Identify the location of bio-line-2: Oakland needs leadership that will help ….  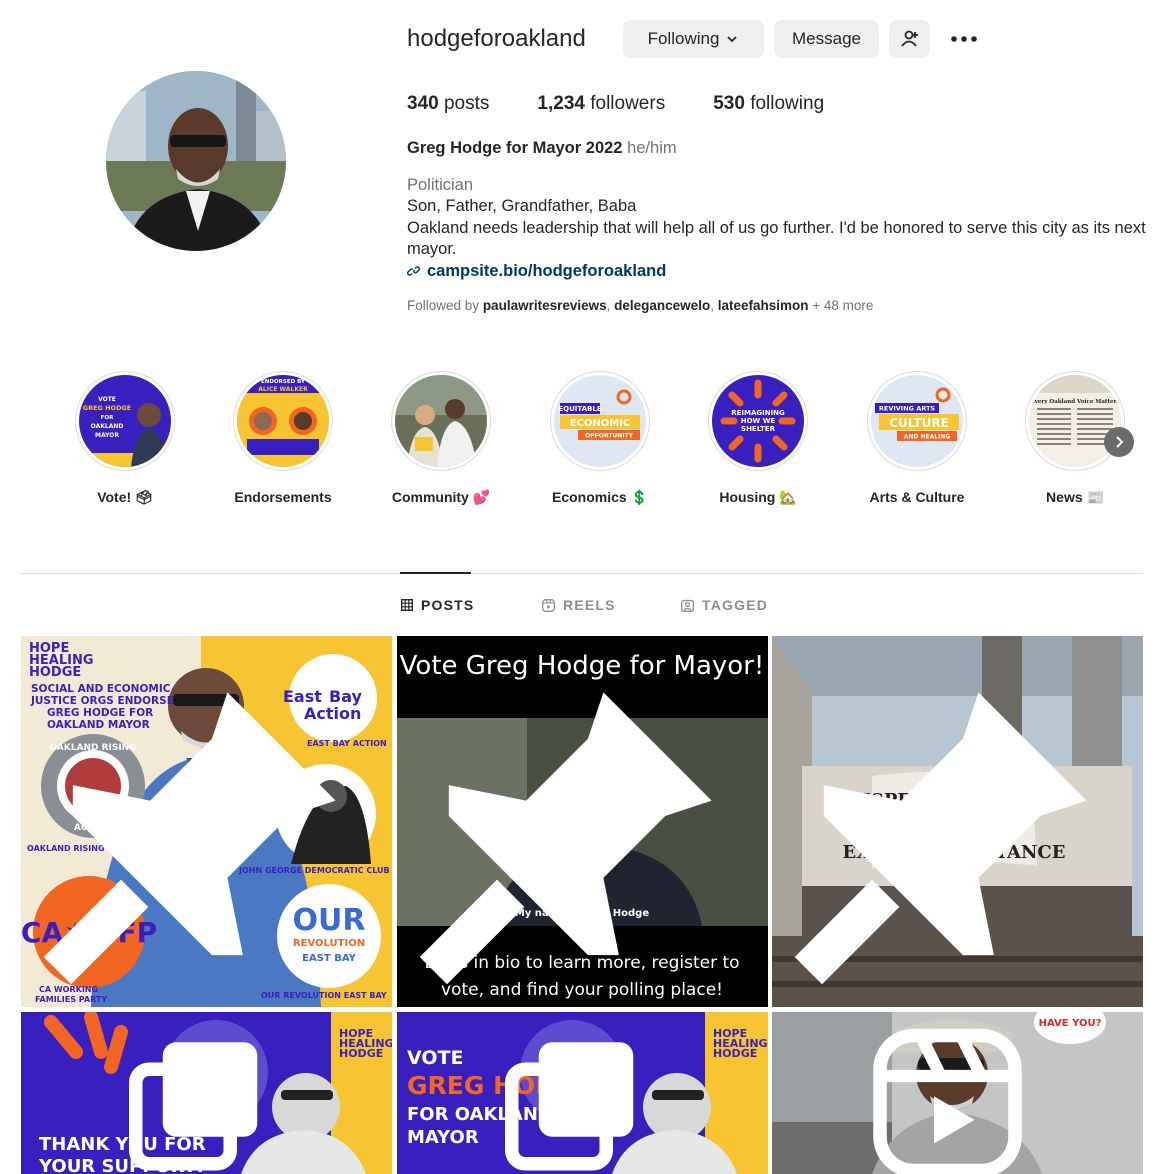
(776, 238).